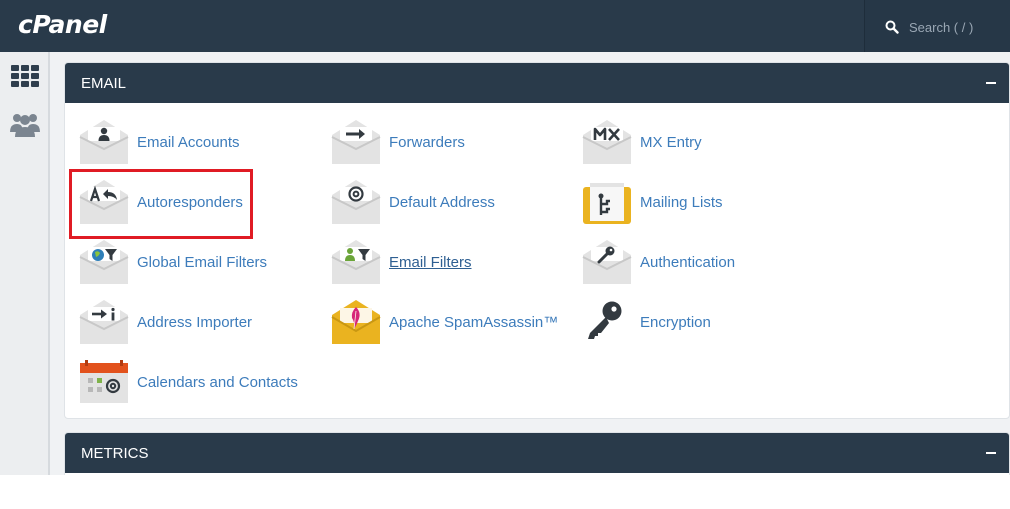 The width and height of the screenshot is (1010, 509). I want to click on email-section-title: EMAIL, so click(104, 83).